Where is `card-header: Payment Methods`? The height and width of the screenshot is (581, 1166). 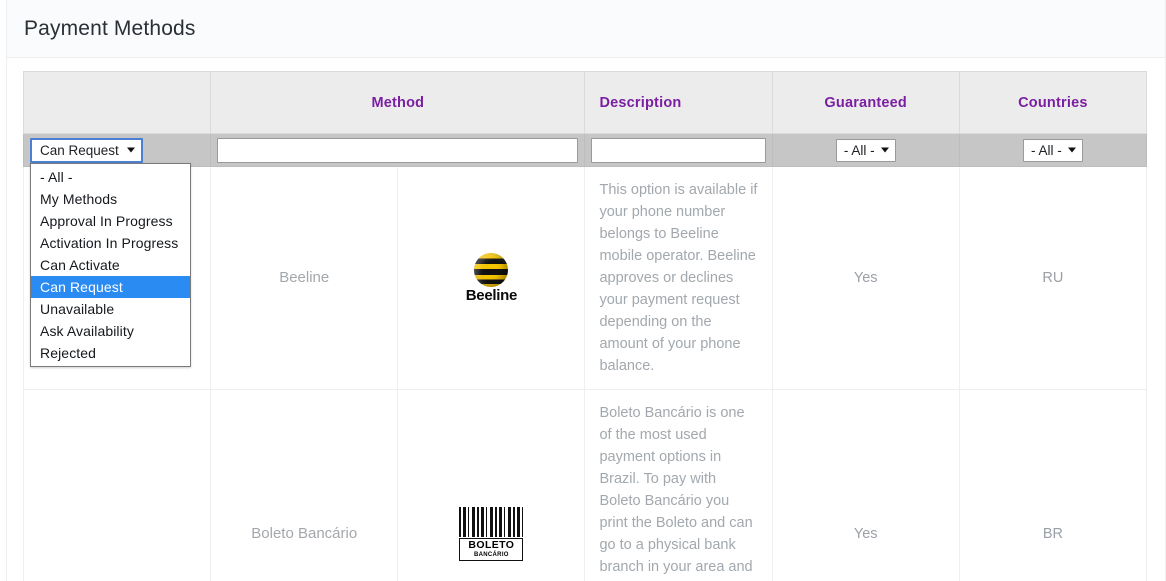
card-header: Payment Methods is located at coordinates (586, 29).